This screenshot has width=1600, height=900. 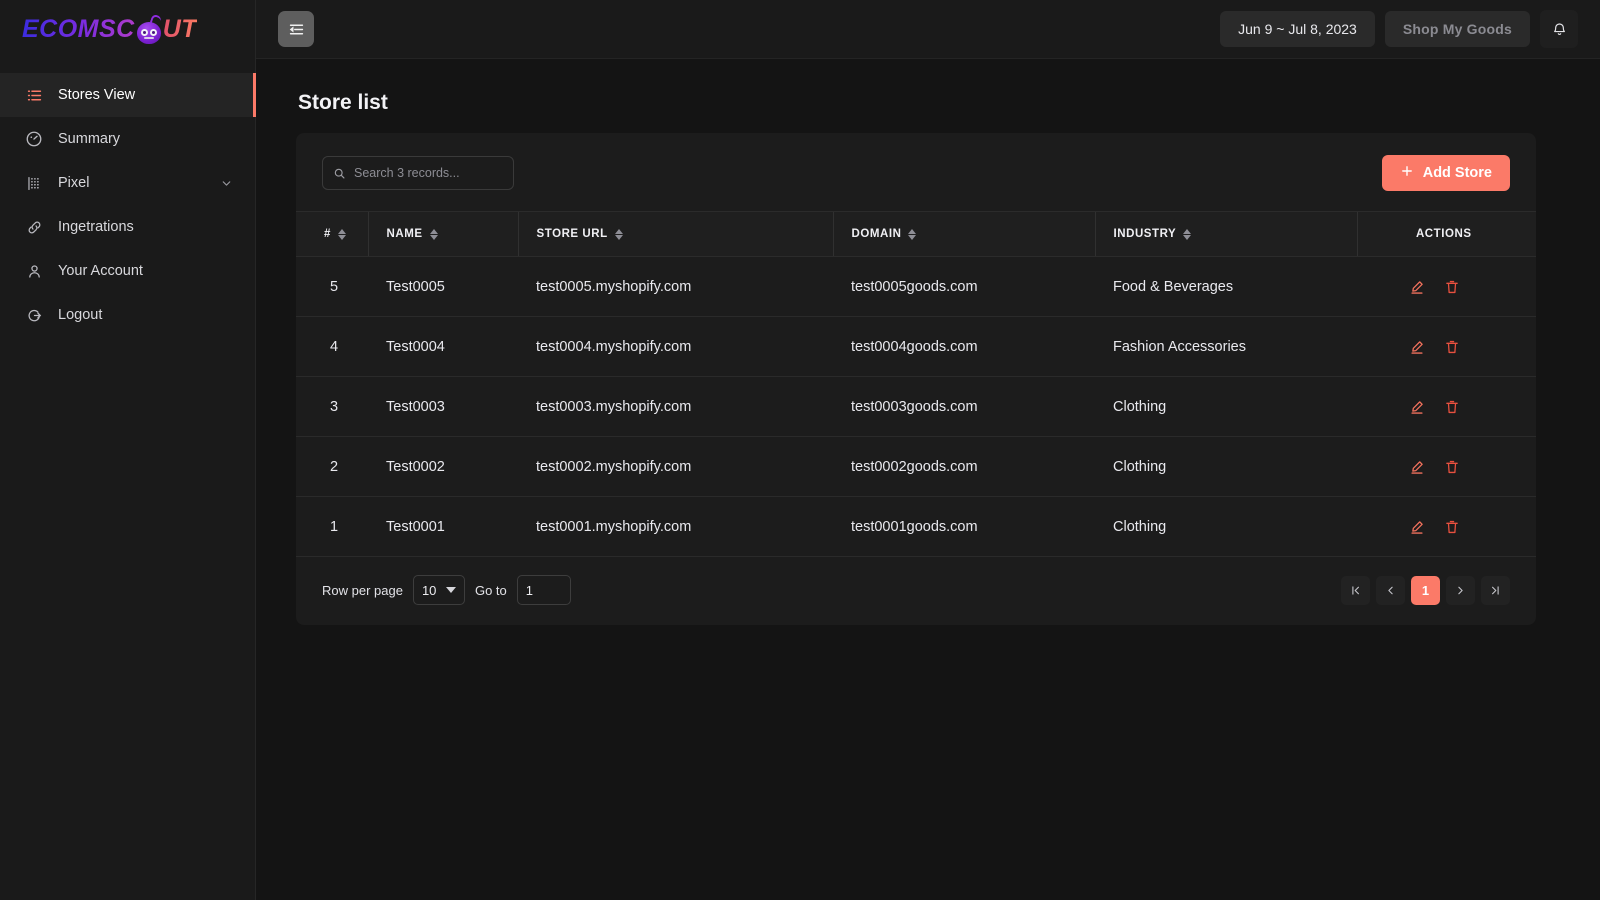 I want to click on chevron-left-icon, so click(x=1390, y=590).